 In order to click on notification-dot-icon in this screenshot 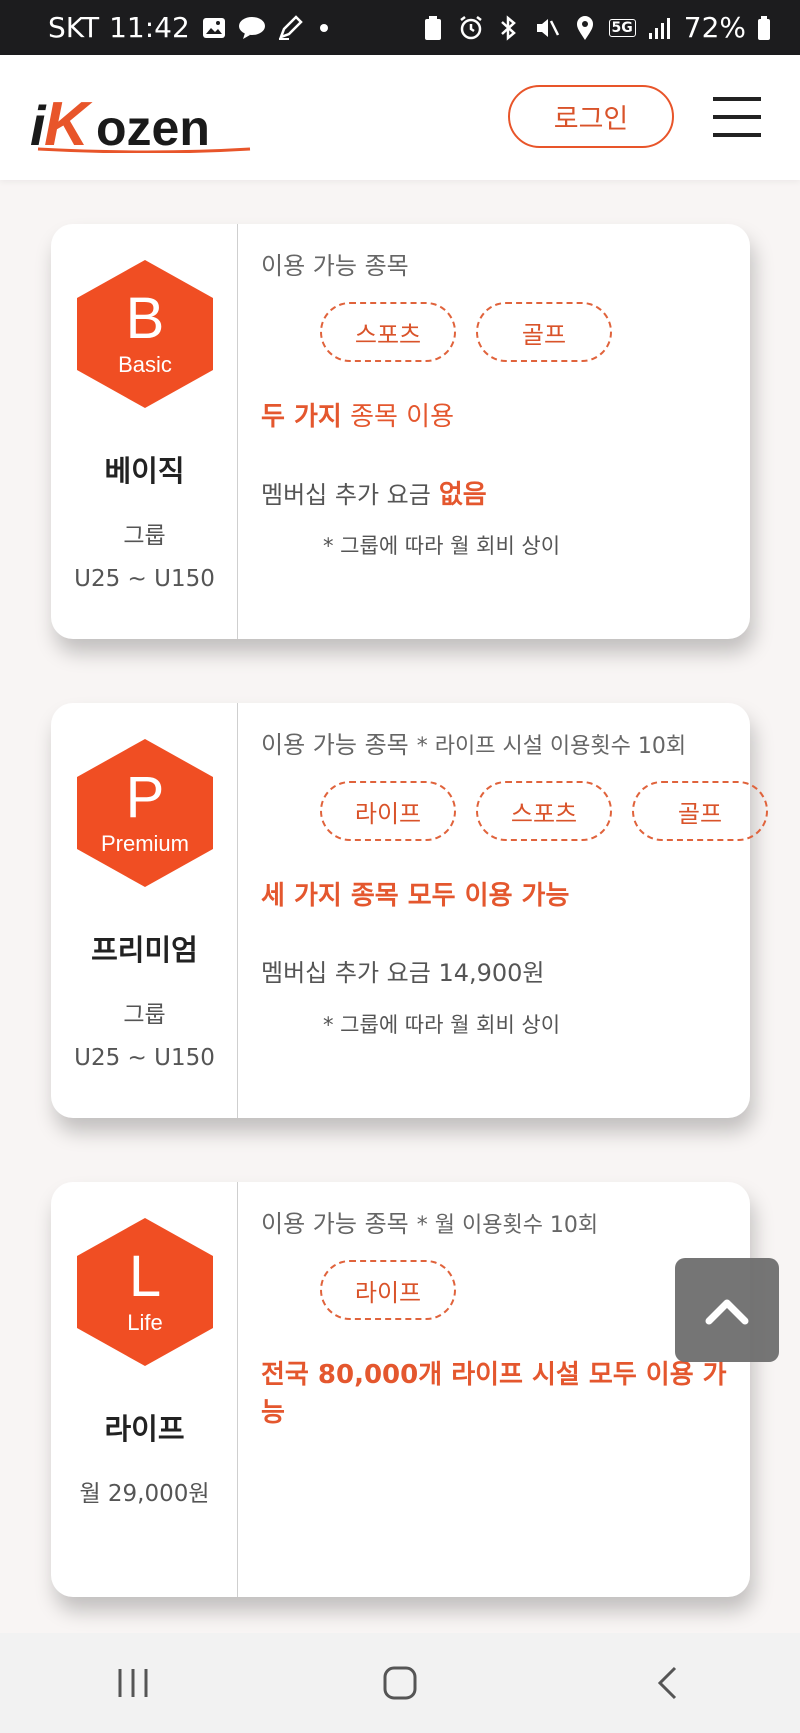, I will do `click(323, 27)`.